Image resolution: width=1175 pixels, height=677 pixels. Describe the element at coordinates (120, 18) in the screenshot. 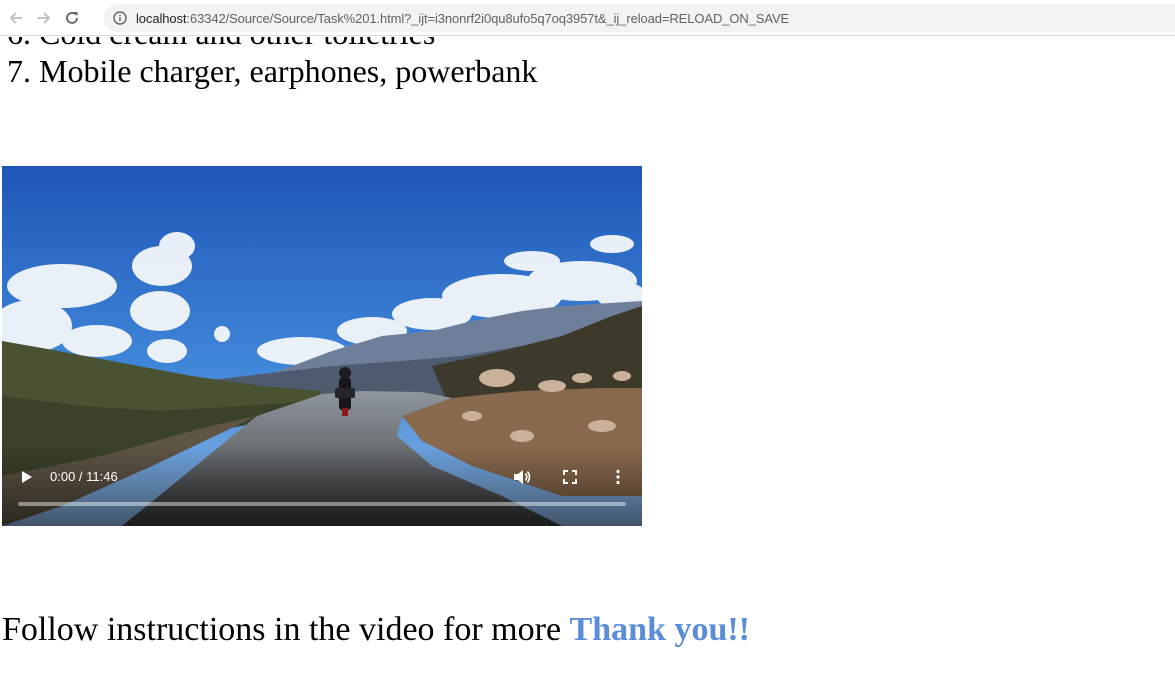

I see `info-icon` at that location.